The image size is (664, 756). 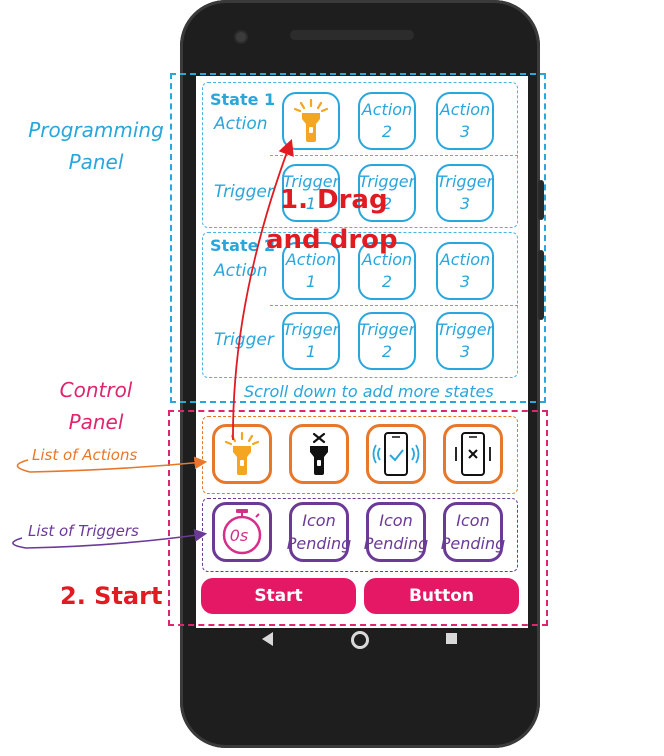 What do you see at coordinates (110, 539) in the screenshot?
I see `triggers-pointer-arrow` at bounding box center [110, 539].